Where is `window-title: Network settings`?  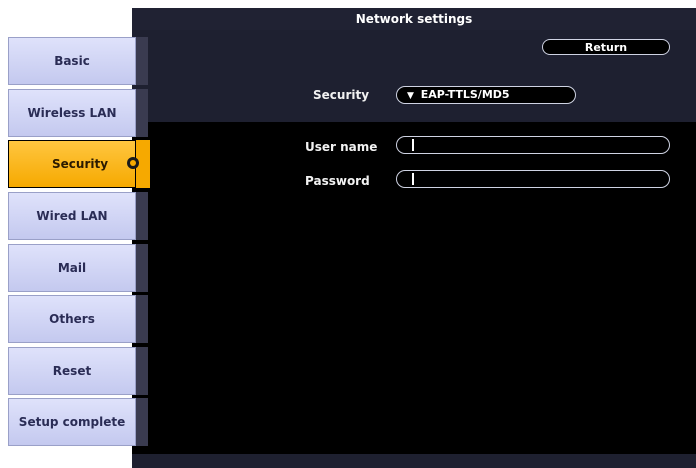
window-title: Network settings is located at coordinates (414, 19).